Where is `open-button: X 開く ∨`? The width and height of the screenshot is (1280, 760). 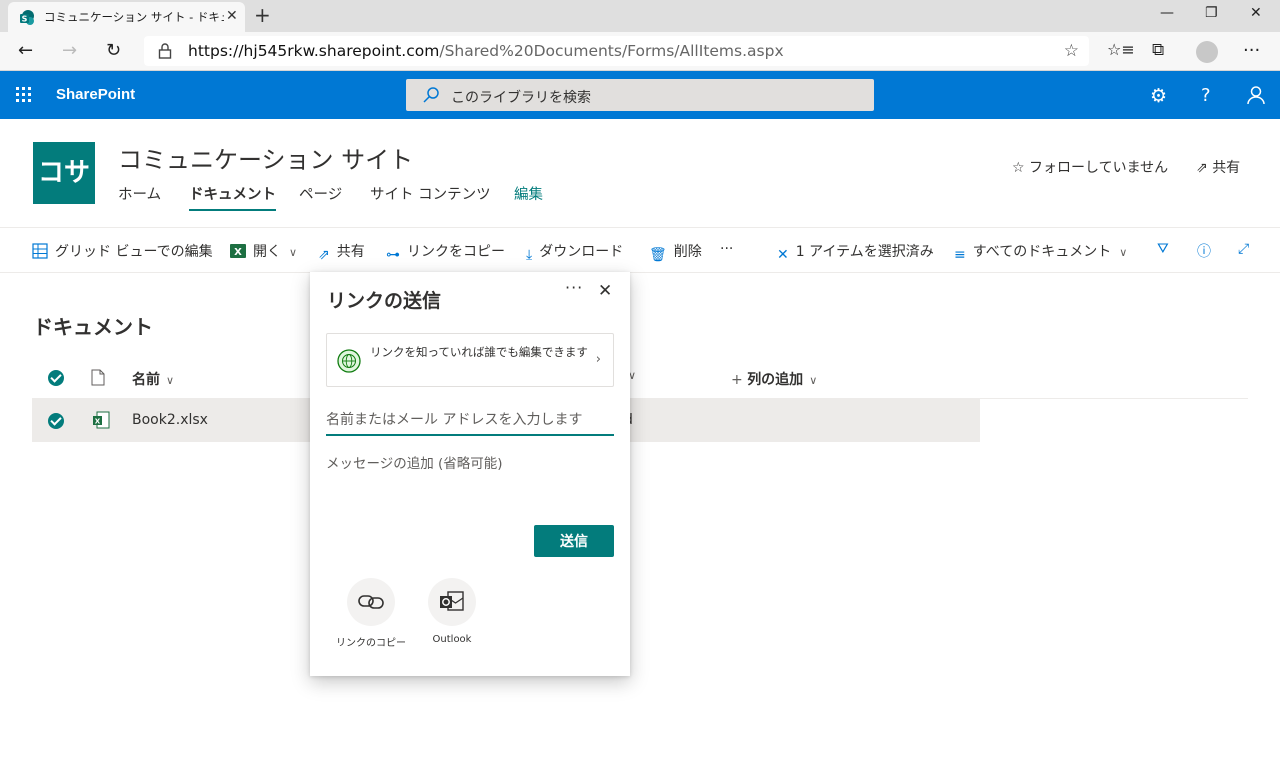 open-button: X 開く ∨ is located at coordinates (263, 251).